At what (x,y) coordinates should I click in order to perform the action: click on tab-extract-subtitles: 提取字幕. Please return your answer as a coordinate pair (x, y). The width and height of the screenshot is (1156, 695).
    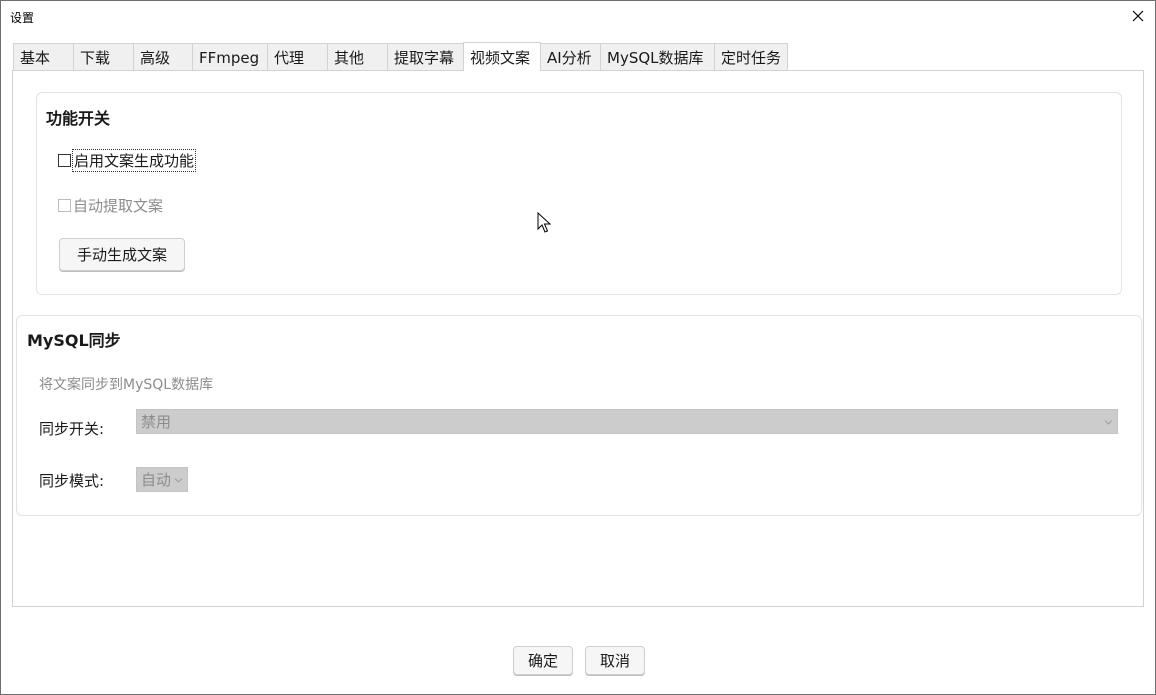
    Looking at the image, I should click on (425, 57).